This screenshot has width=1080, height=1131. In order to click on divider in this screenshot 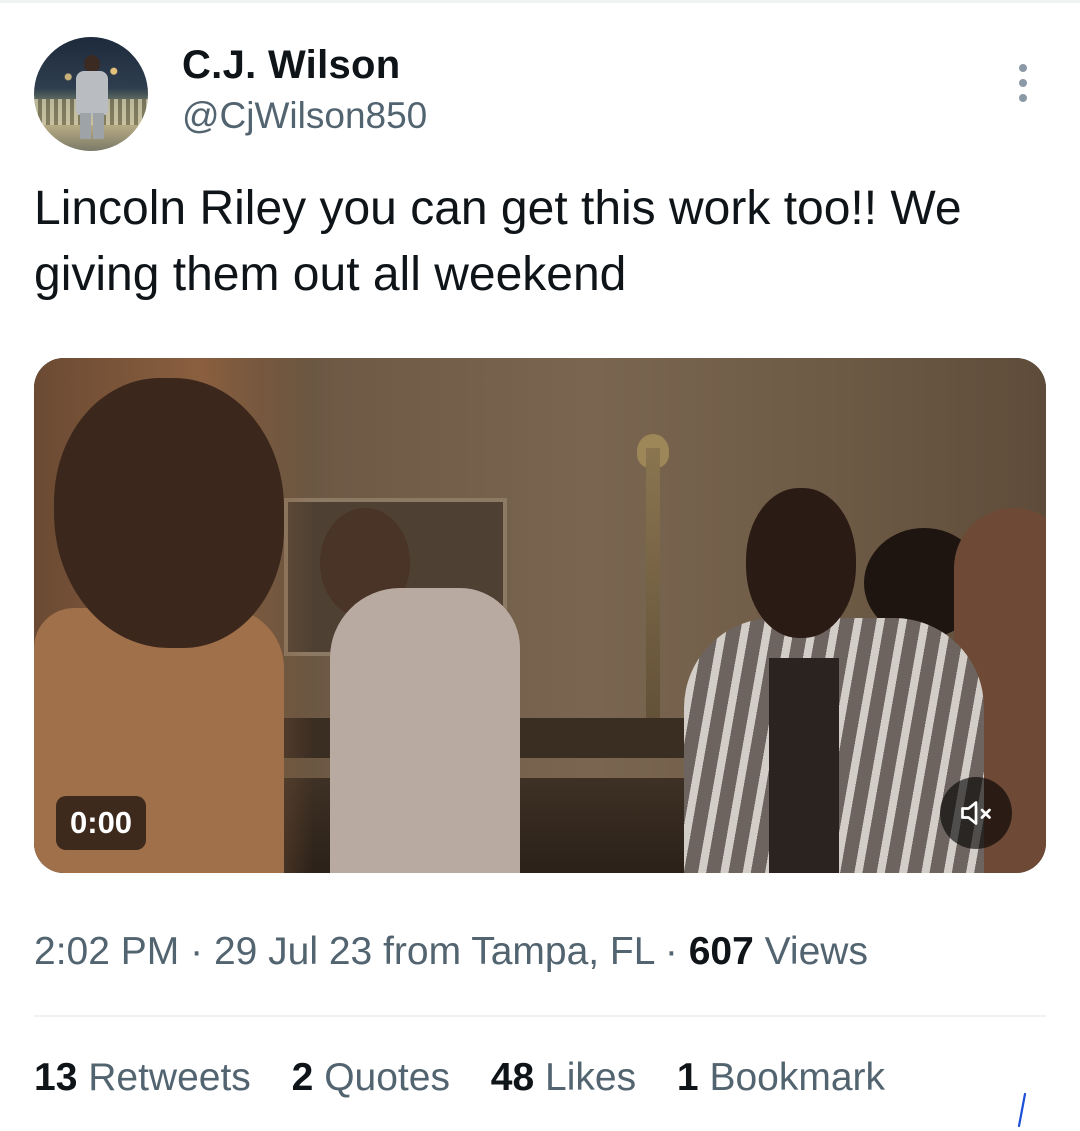, I will do `click(540, 1016)`.